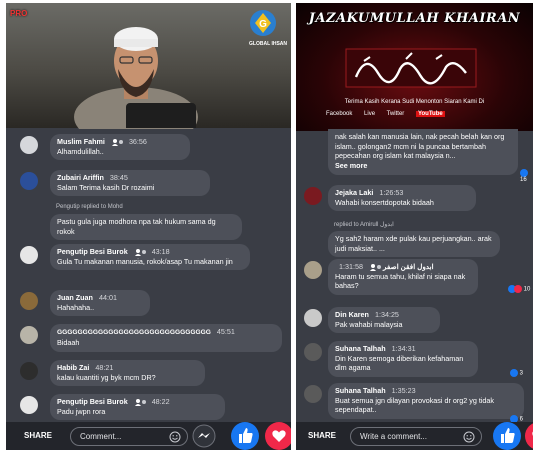  I want to click on video-title: JAZAKUMULLAH KHAIRAN, so click(414, 18).